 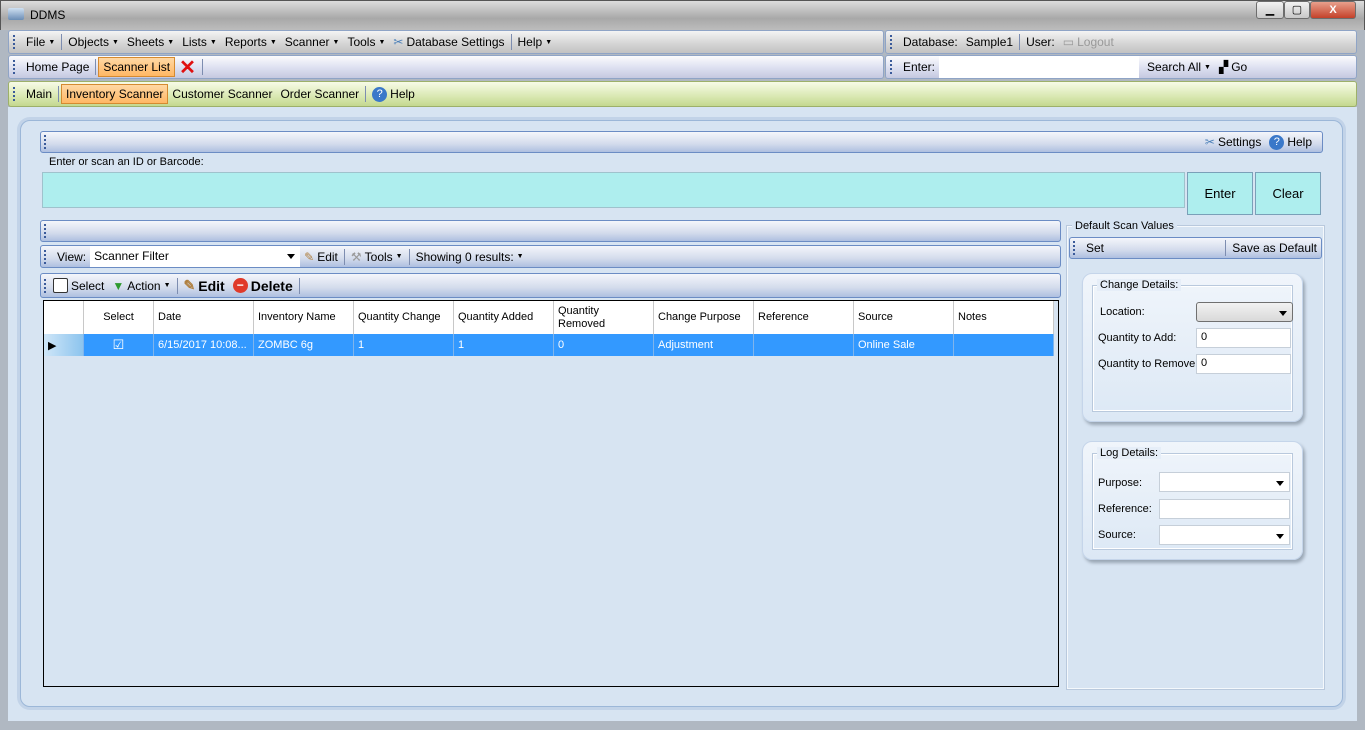 I want to click on nav-inventory-scanner: Inventory Scanner, so click(x=115, y=94).